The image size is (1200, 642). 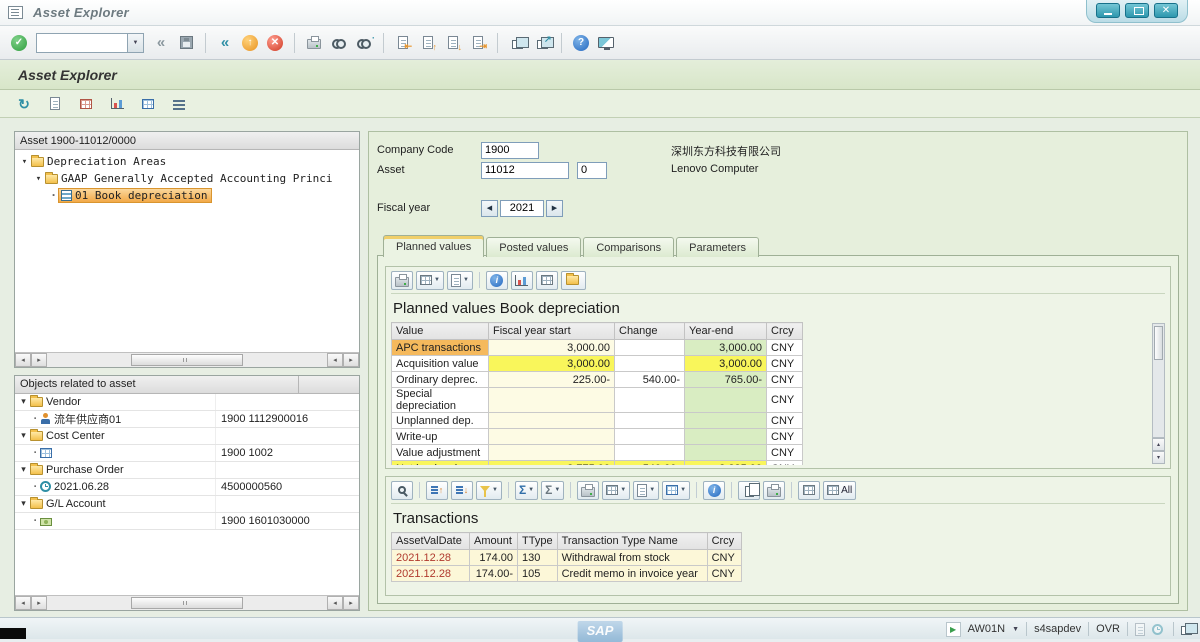 What do you see at coordinates (551, 331) in the screenshot?
I see `column-header: Fiscal year start` at bounding box center [551, 331].